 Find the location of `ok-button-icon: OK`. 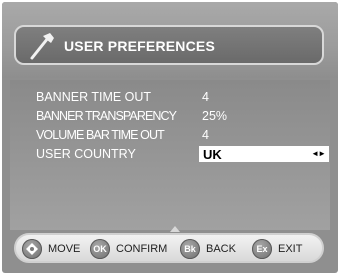

ok-button-icon: OK is located at coordinates (100, 249).